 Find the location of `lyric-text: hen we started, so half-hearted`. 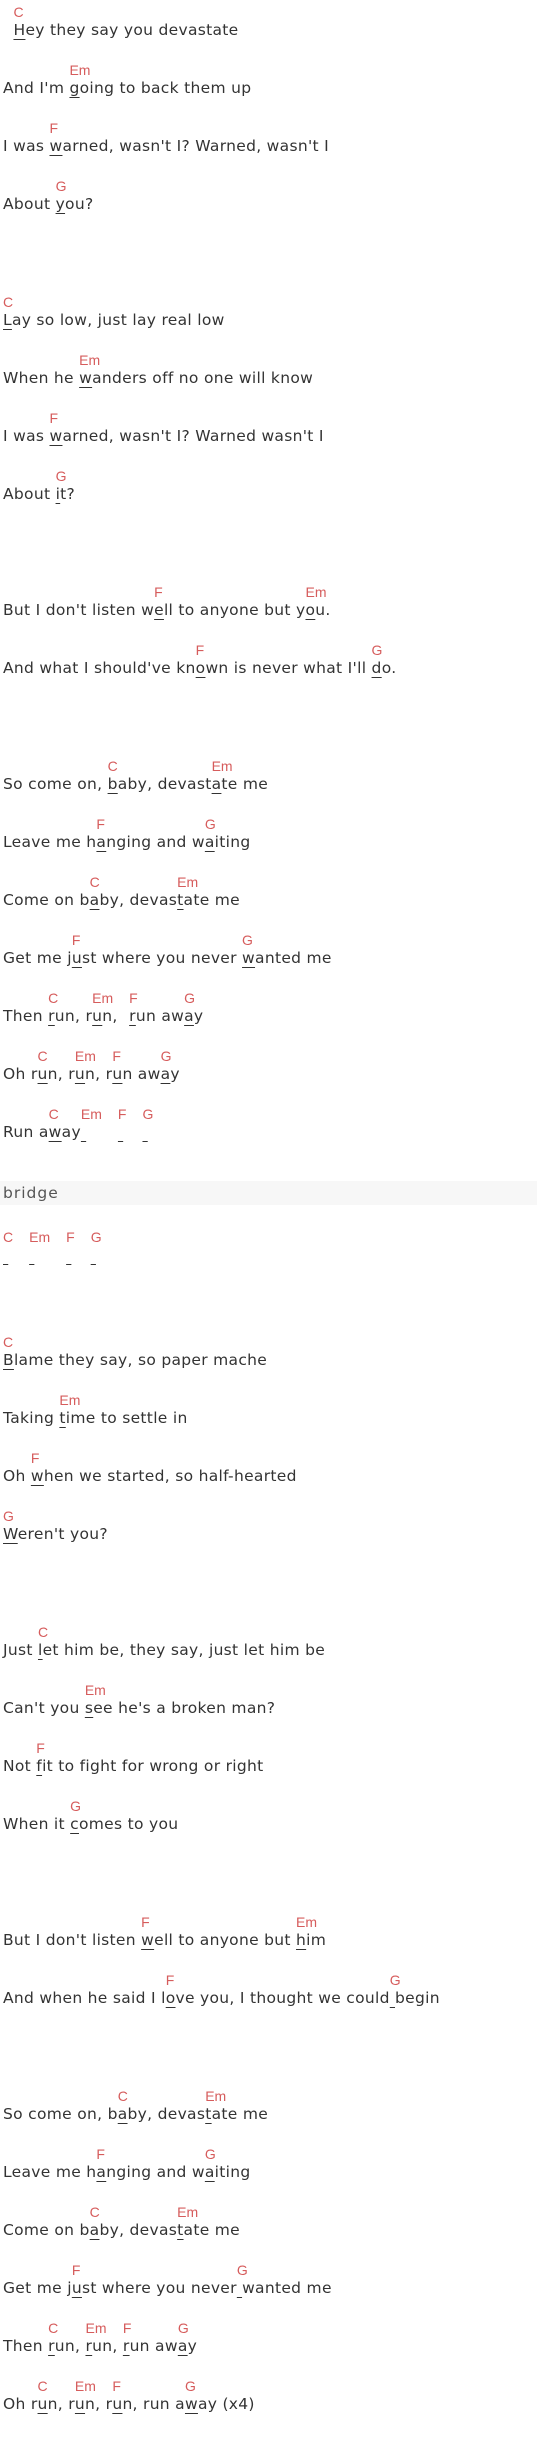

lyric-text: hen we started, so half-hearted is located at coordinates (170, 1476).